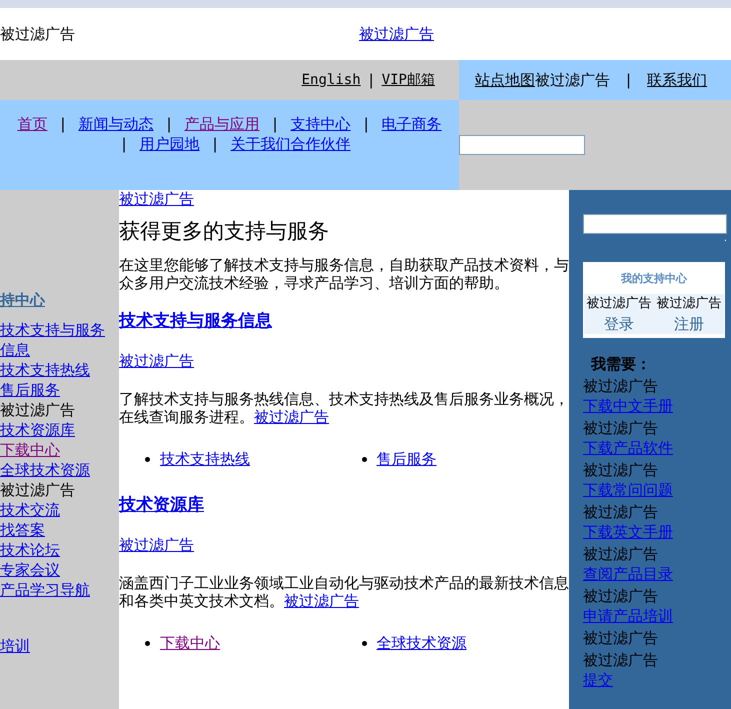  What do you see at coordinates (344, 408) in the screenshot?
I see `section-paragraph: 了解技术支持与服务热线信息、技术支持热线及售后服务业务概况，在线查询服务进程。被过滤广告` at bounding box center [344, 408].